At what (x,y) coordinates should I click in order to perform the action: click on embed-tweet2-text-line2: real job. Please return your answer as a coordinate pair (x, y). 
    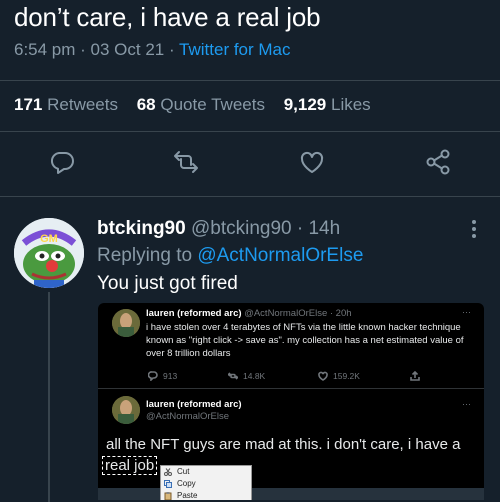
    Looking at the image, I should click on (130, 466).